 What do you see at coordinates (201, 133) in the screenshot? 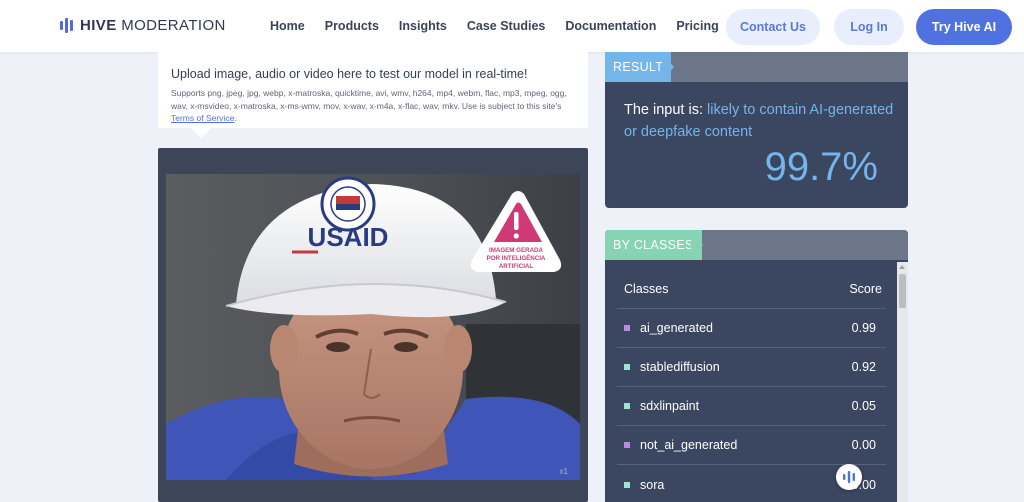
I see `upload-pointer` at bounding box center [201, 133].